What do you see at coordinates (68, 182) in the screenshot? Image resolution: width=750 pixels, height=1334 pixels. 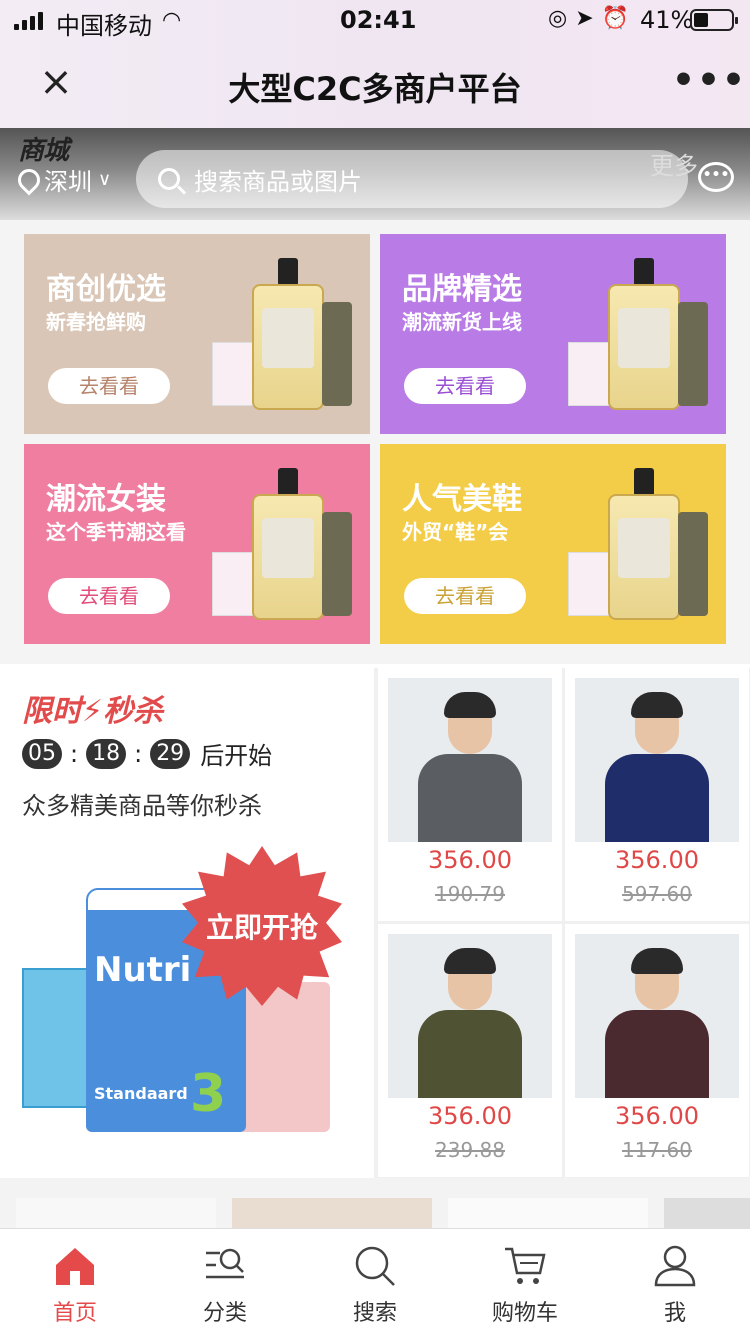 I see `city-name: 深圳` at bounding box center [68, 182].